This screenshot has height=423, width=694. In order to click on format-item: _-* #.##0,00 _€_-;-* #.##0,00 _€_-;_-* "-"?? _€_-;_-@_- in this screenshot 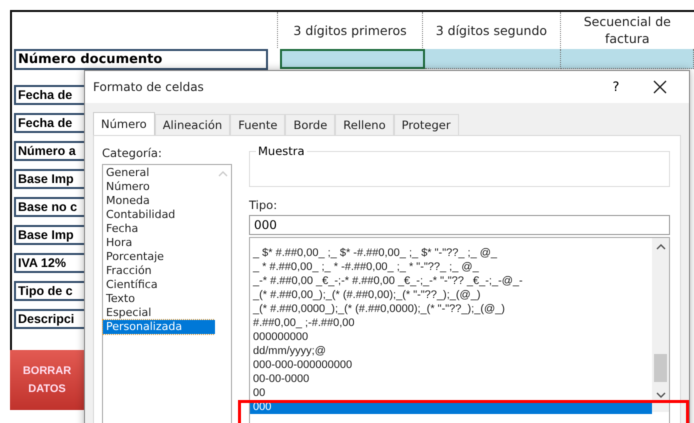, I will do `click(451, 281)`.